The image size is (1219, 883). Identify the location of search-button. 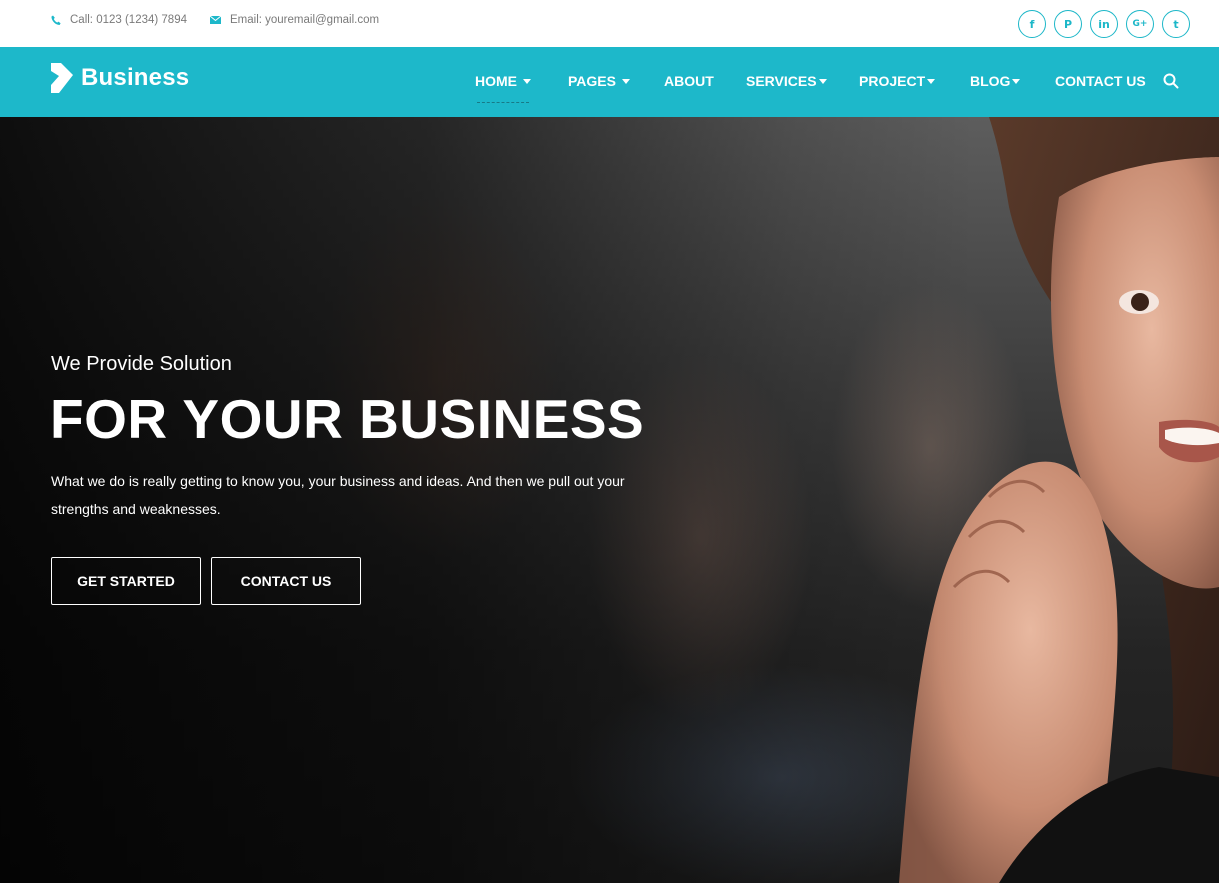
(1172, 82).